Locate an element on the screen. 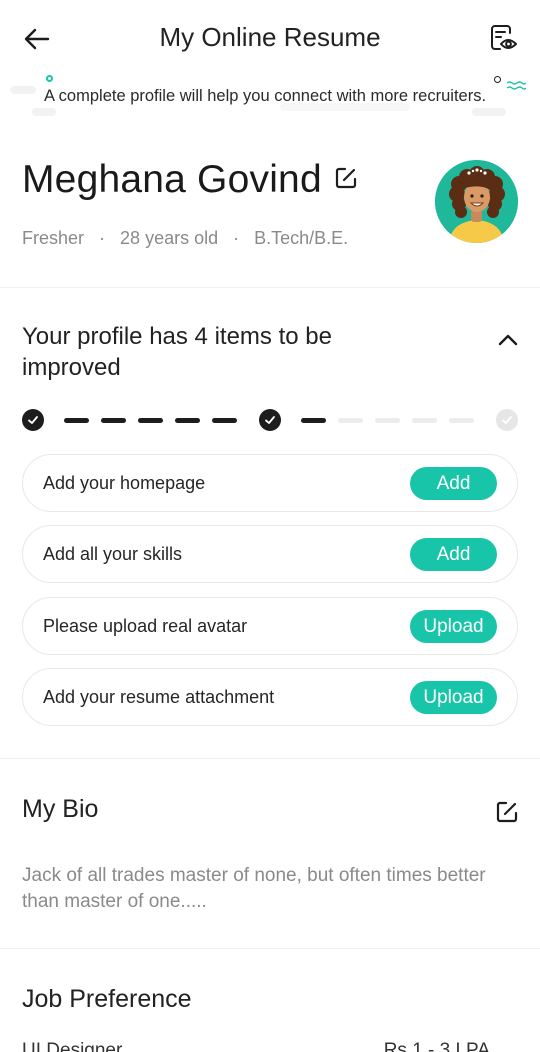 This screenshot has width=540, height=1052. preferred-salary: Rs 1 - 3 LPA is located at coordinates (437, 1046).